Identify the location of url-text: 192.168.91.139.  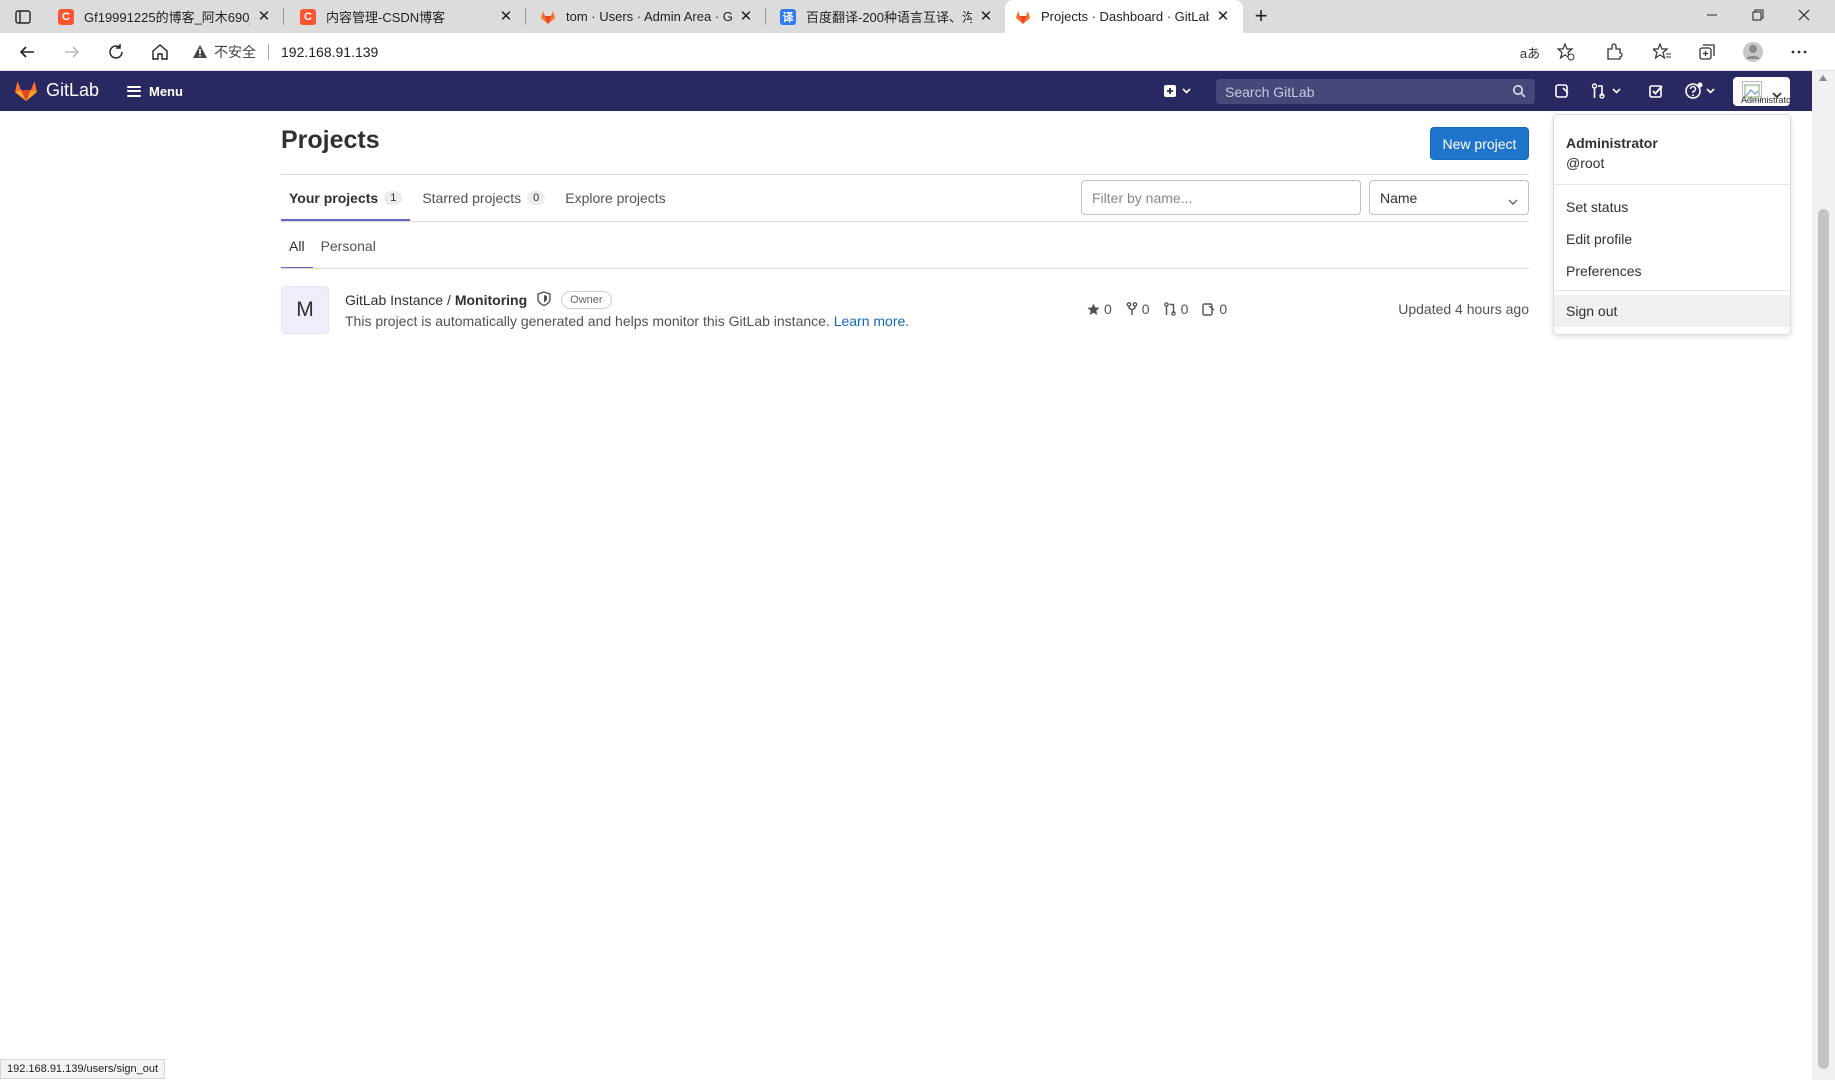
(330, 52).